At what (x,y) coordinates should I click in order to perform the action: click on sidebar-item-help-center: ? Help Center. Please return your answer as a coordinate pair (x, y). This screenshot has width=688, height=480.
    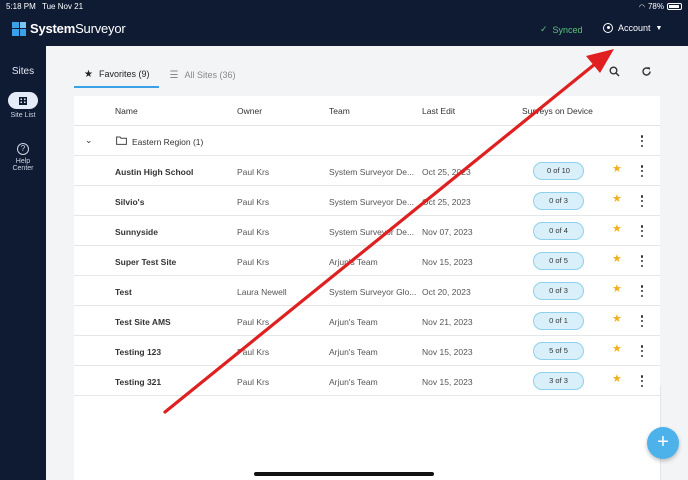
    Looking at the image, I should click on (23, 157).